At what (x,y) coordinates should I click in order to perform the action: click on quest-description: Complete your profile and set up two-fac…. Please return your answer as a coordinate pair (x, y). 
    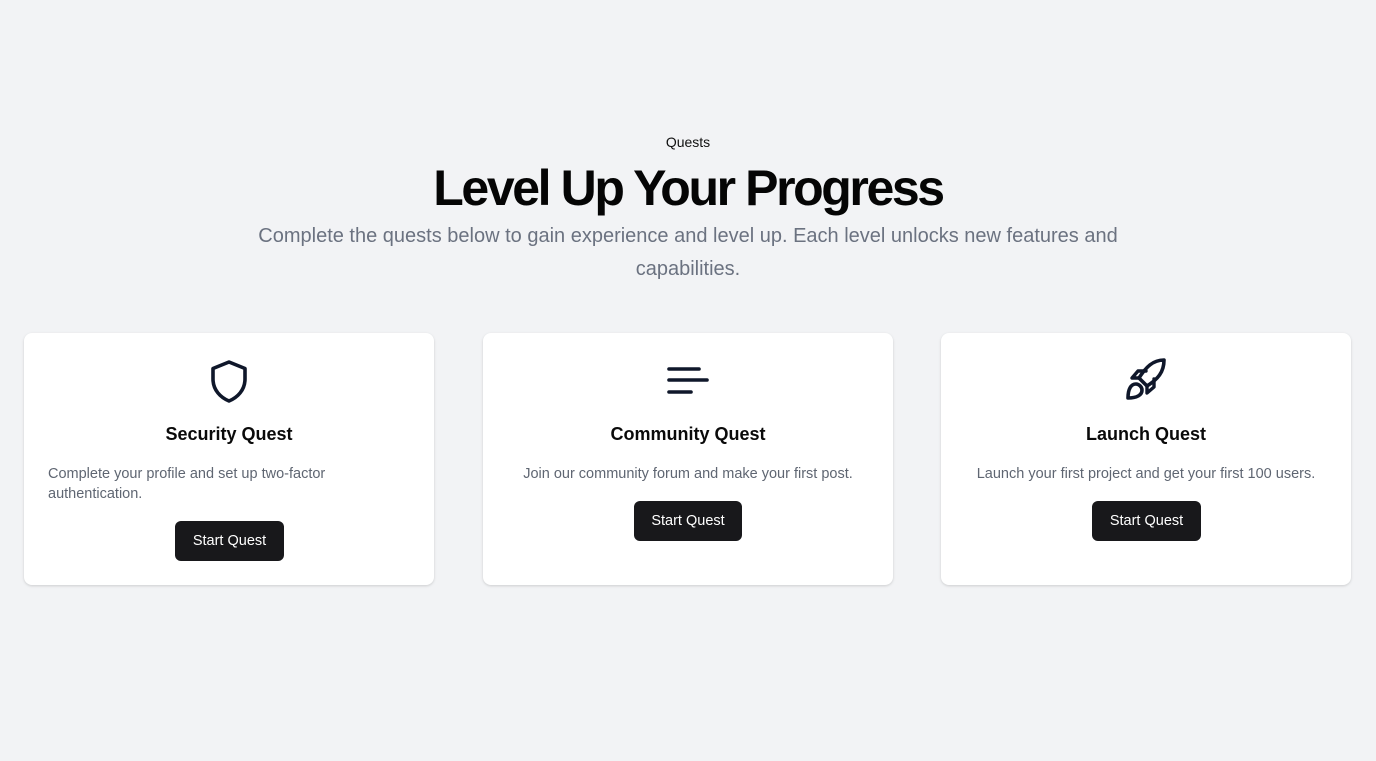
    Looking at the image, I should click on (187, 484).